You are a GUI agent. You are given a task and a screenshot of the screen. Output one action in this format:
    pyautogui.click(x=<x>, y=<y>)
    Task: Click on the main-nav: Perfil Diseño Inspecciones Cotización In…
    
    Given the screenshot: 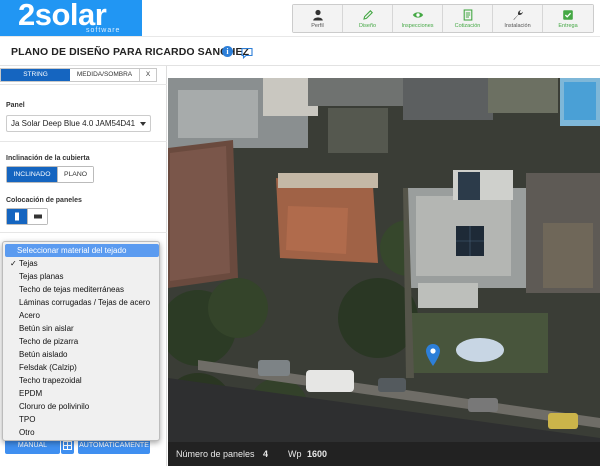 What is the action you would take?
    pyautogui.click(x=443, y=18)
    